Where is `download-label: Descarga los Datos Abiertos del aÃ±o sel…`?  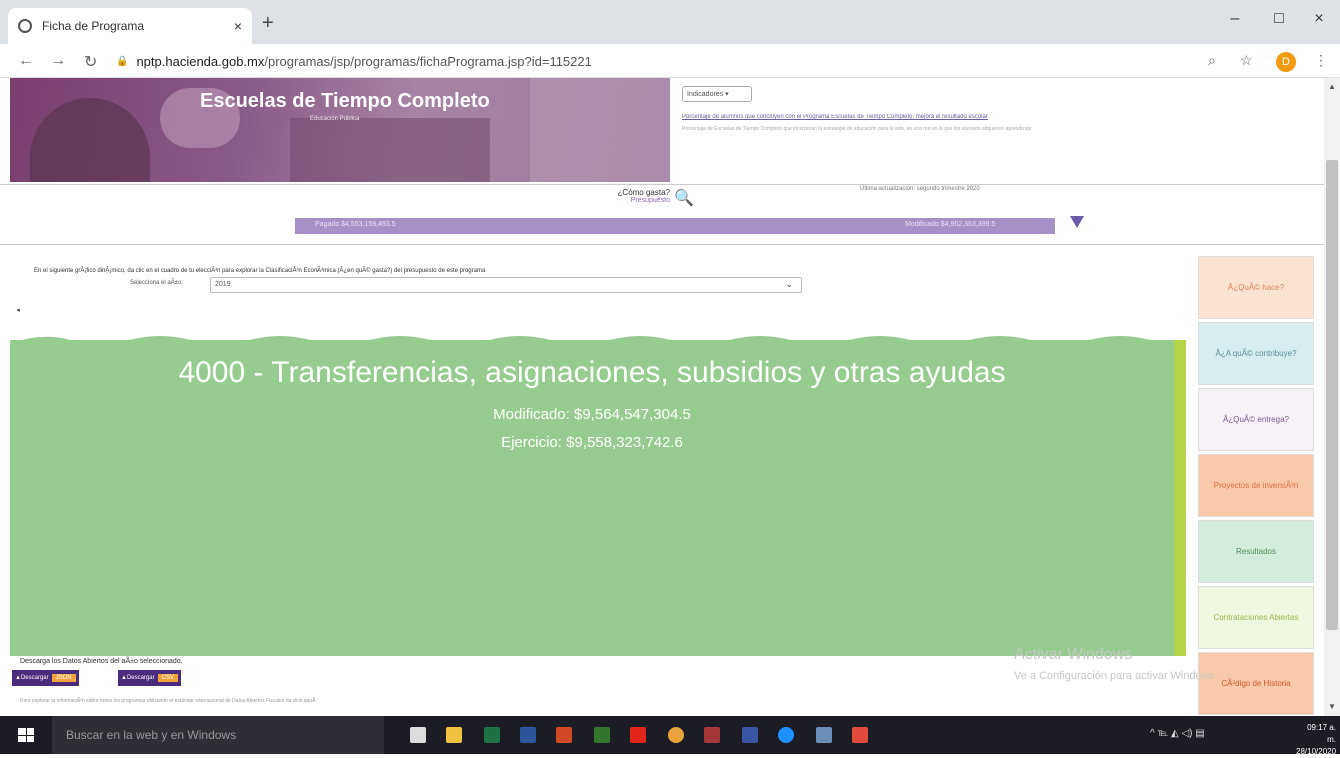
download-label: Descarga los Datos Abiertos del aÃ±o sel… is located at coordinates (101, 661).